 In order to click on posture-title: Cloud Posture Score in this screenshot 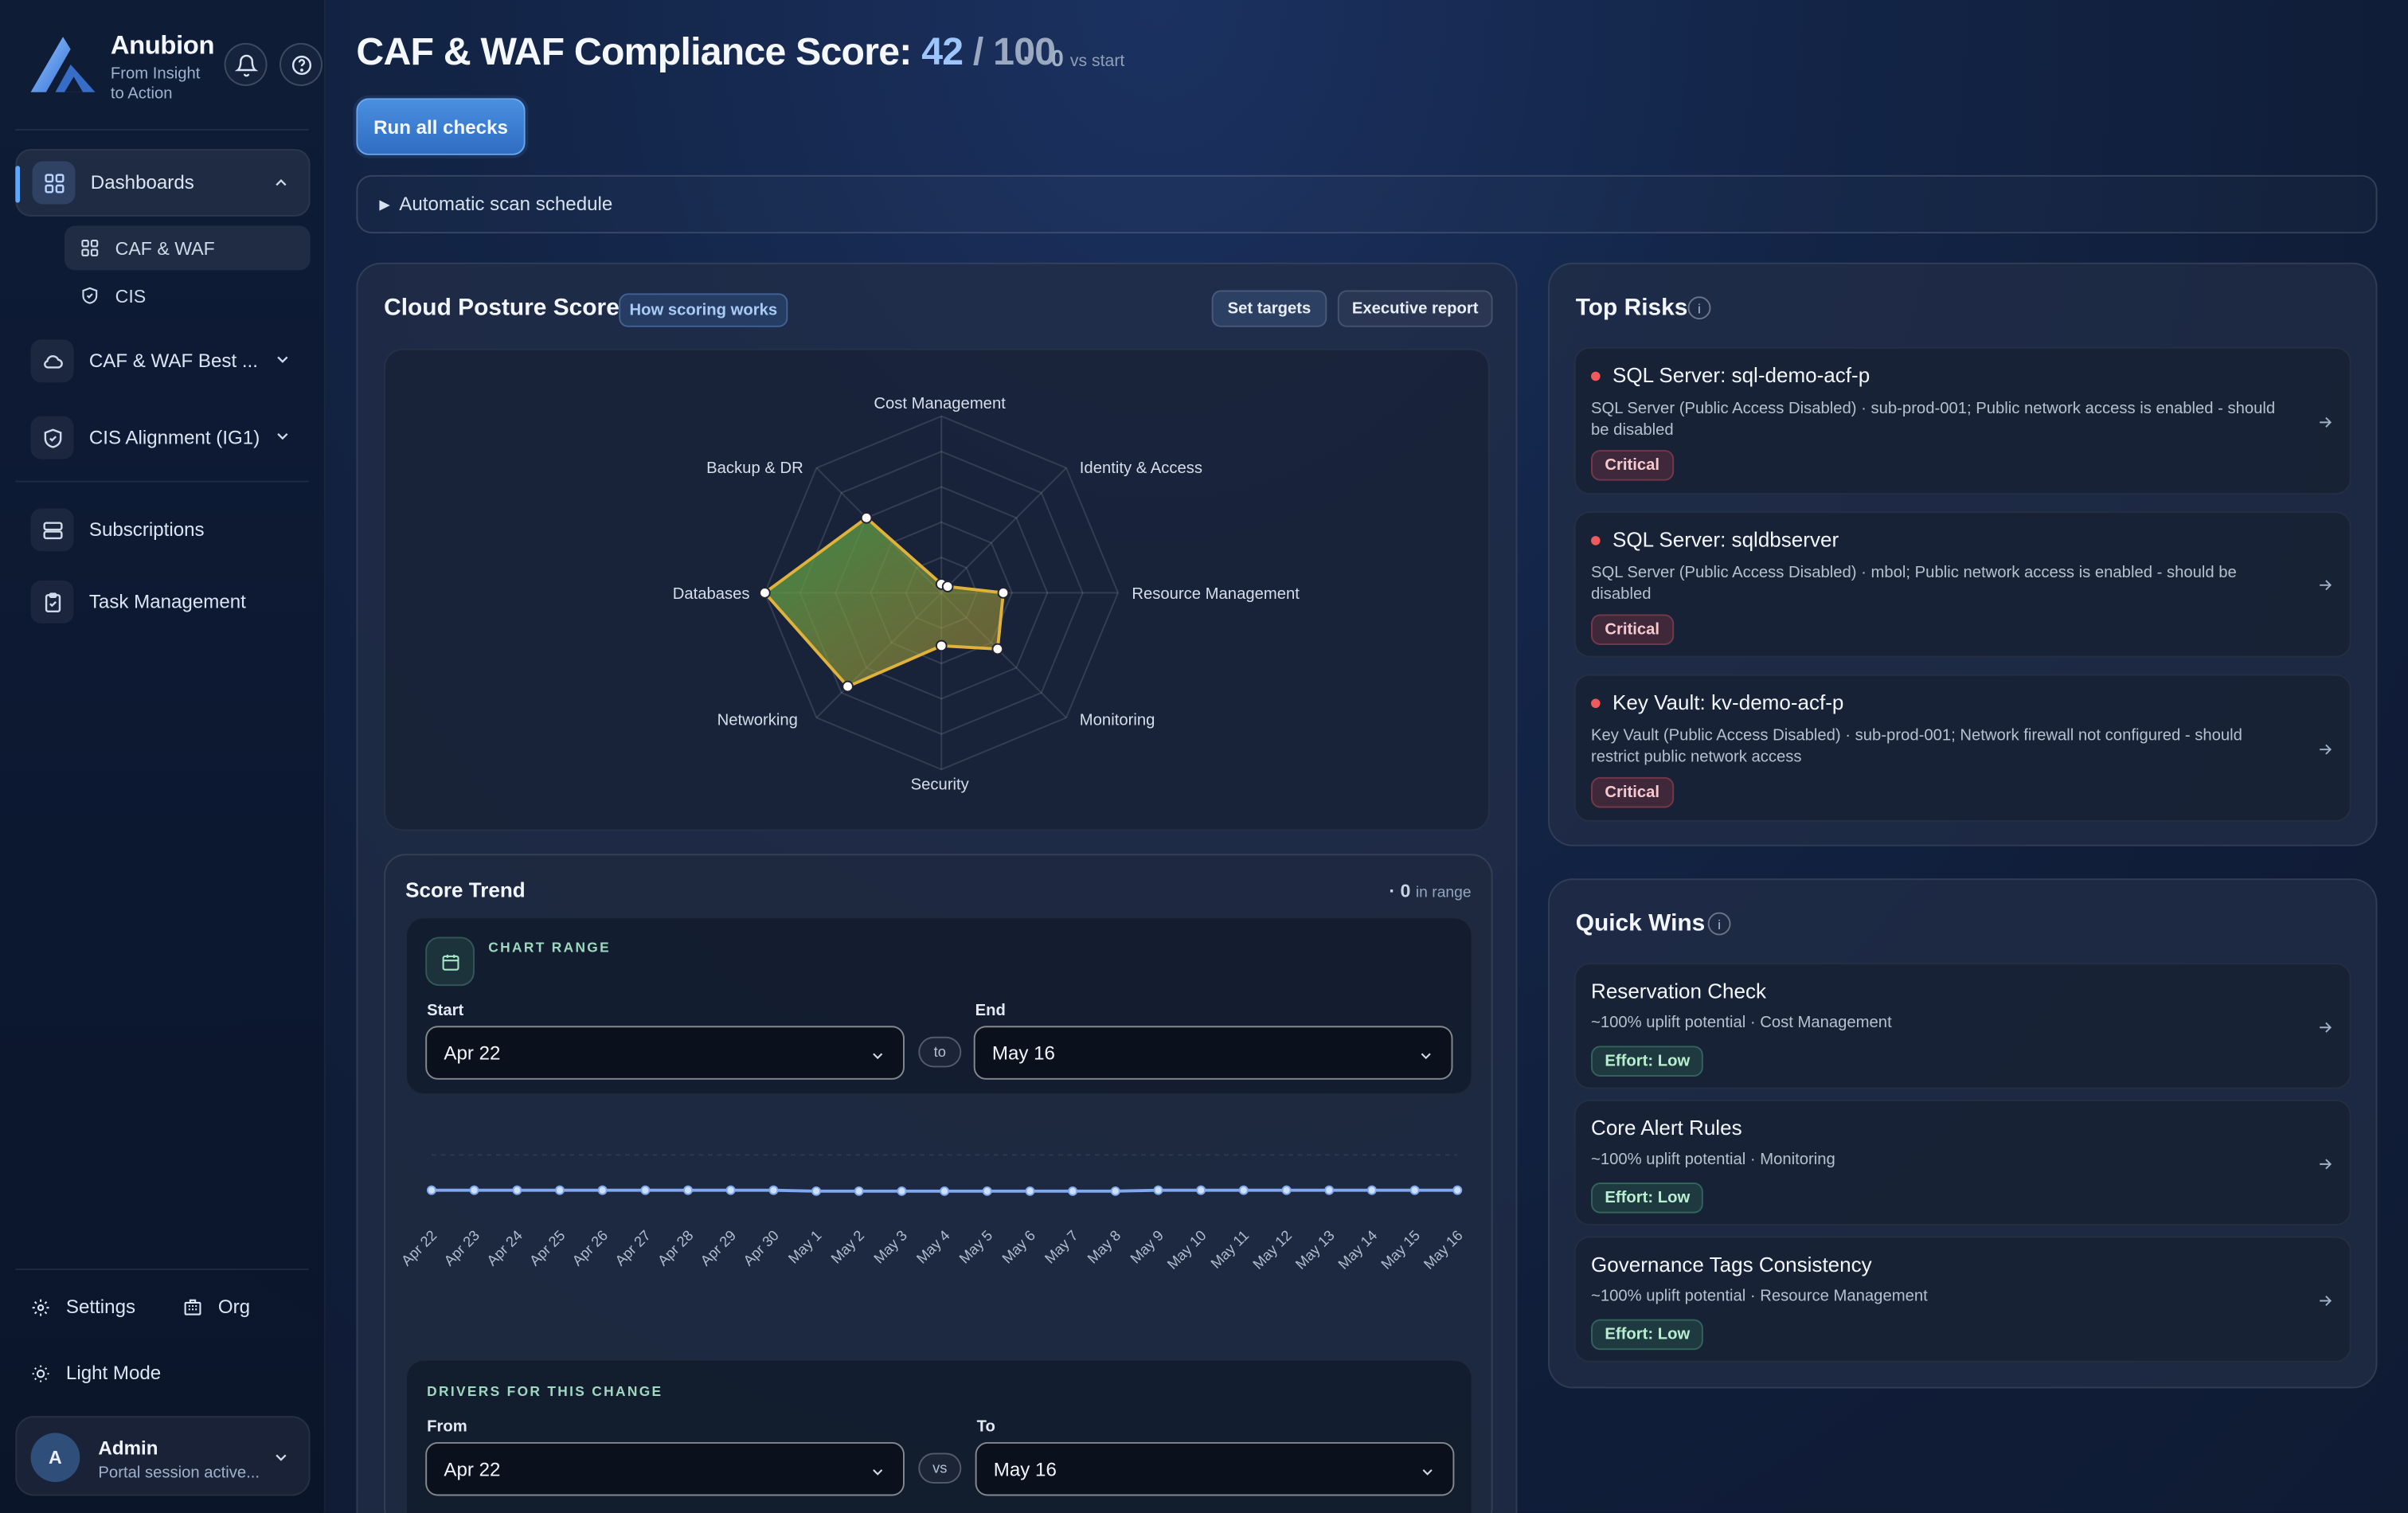, I will do `click(502, 308)`.